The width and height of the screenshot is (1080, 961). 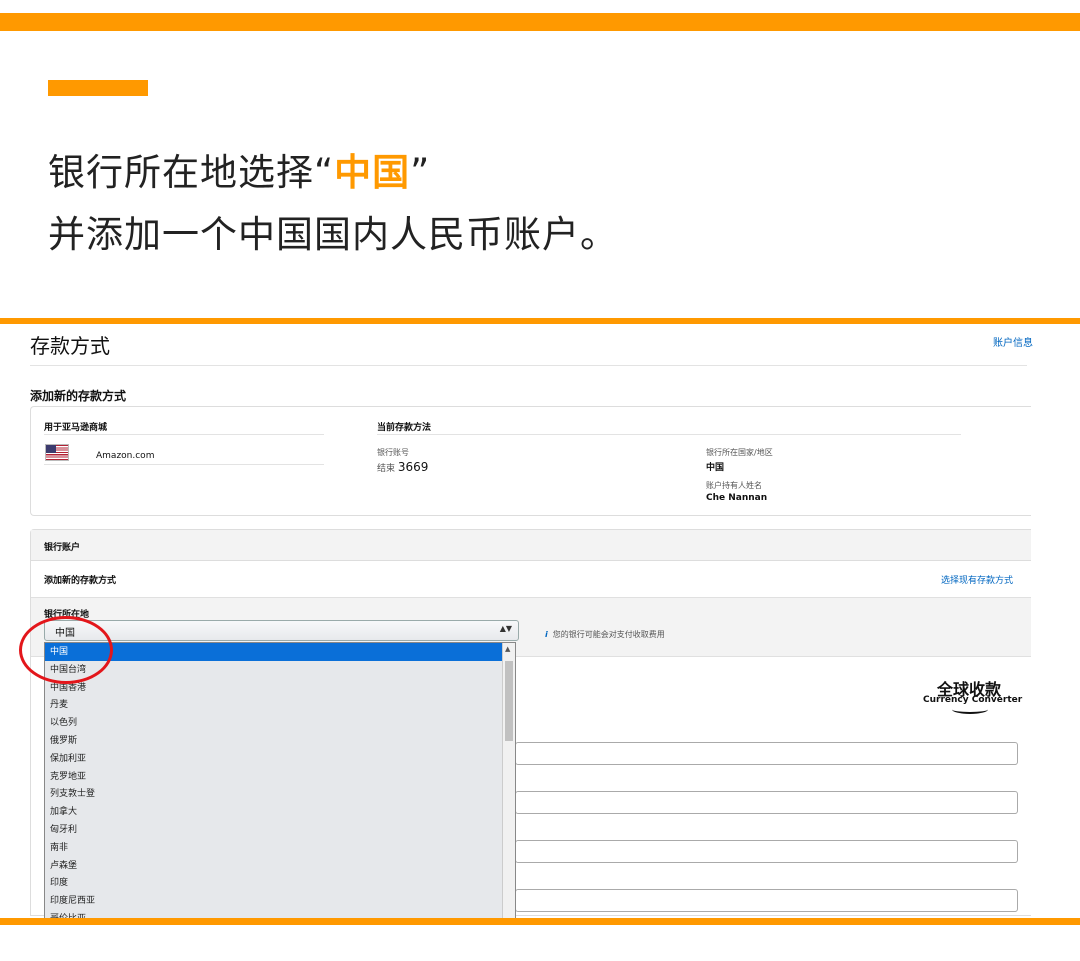 I want to click on us-flag-icon, so click(x=57, y=452).